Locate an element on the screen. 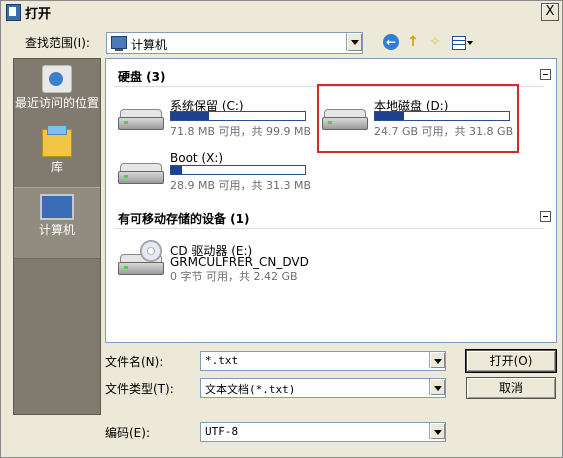  back-arrow-icon: ← is located at coordinates (391, 42).